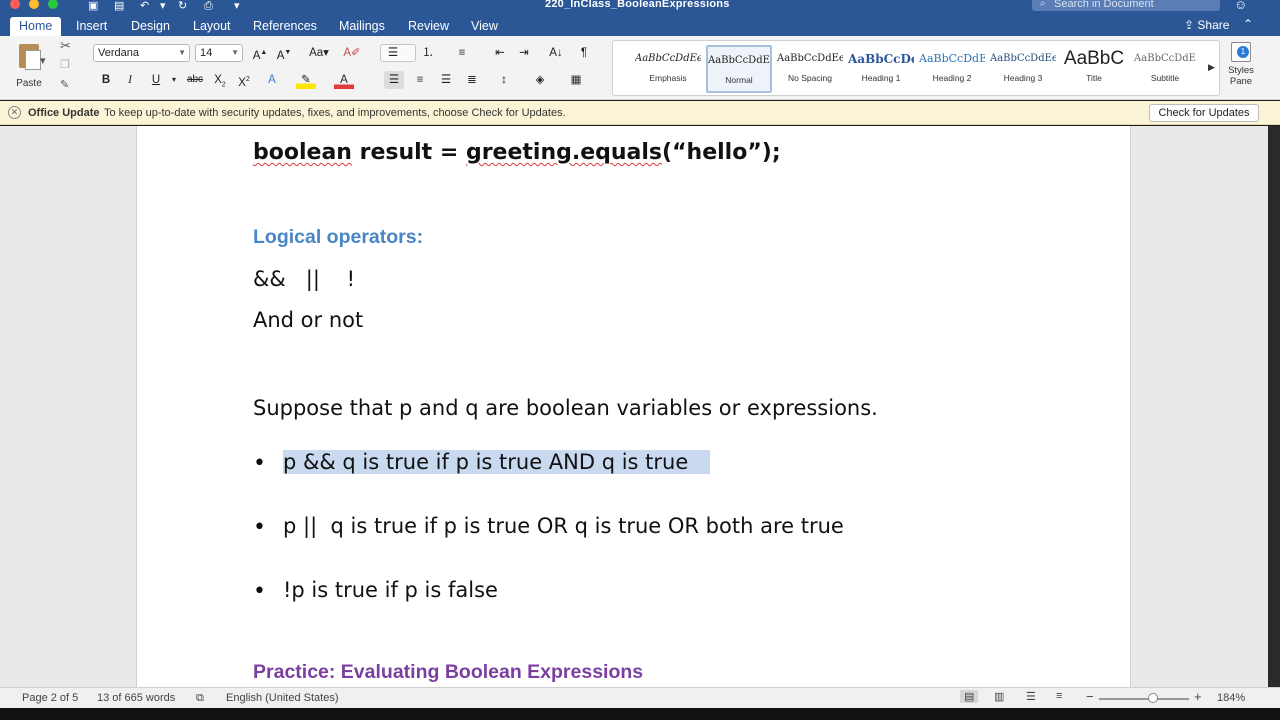  Describe the element at coordinates (212, 26) in the screenshot. I see `tab-layout: Layout` at that location.